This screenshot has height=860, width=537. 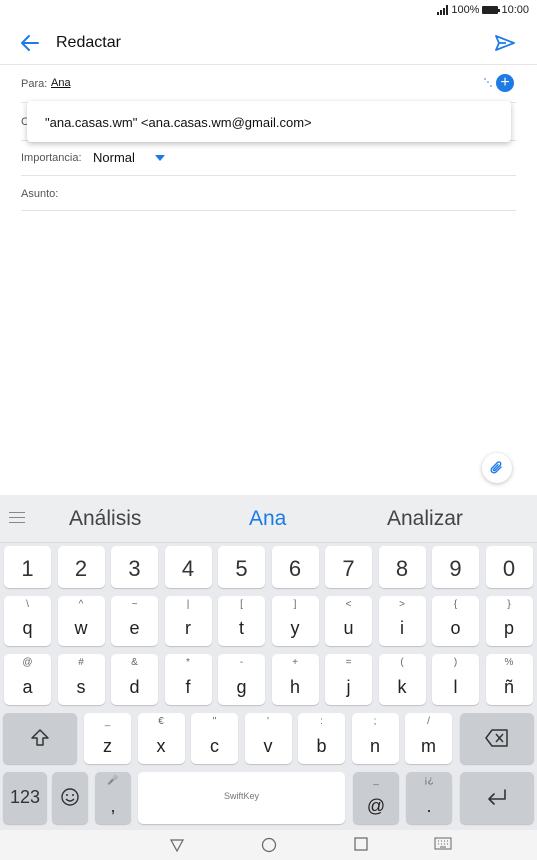 I want to click on symbols-key-label: 123, so click(x=25, y=797).